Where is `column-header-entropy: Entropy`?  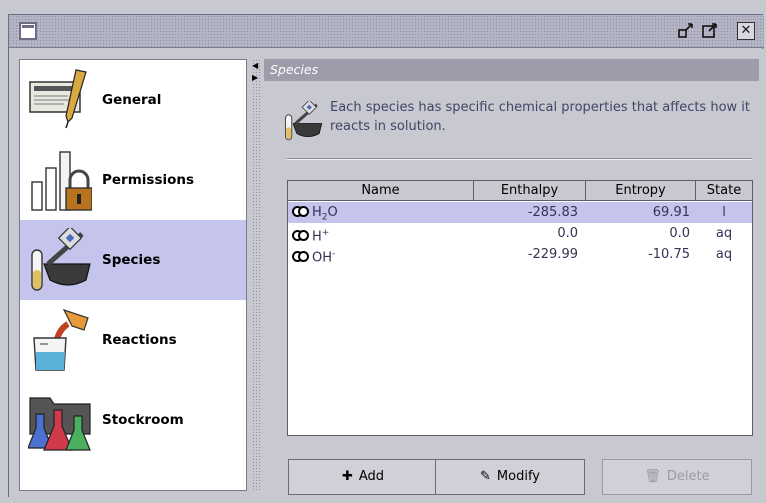 column-header-entropy: Entropy is located at coordinates (641, 190).